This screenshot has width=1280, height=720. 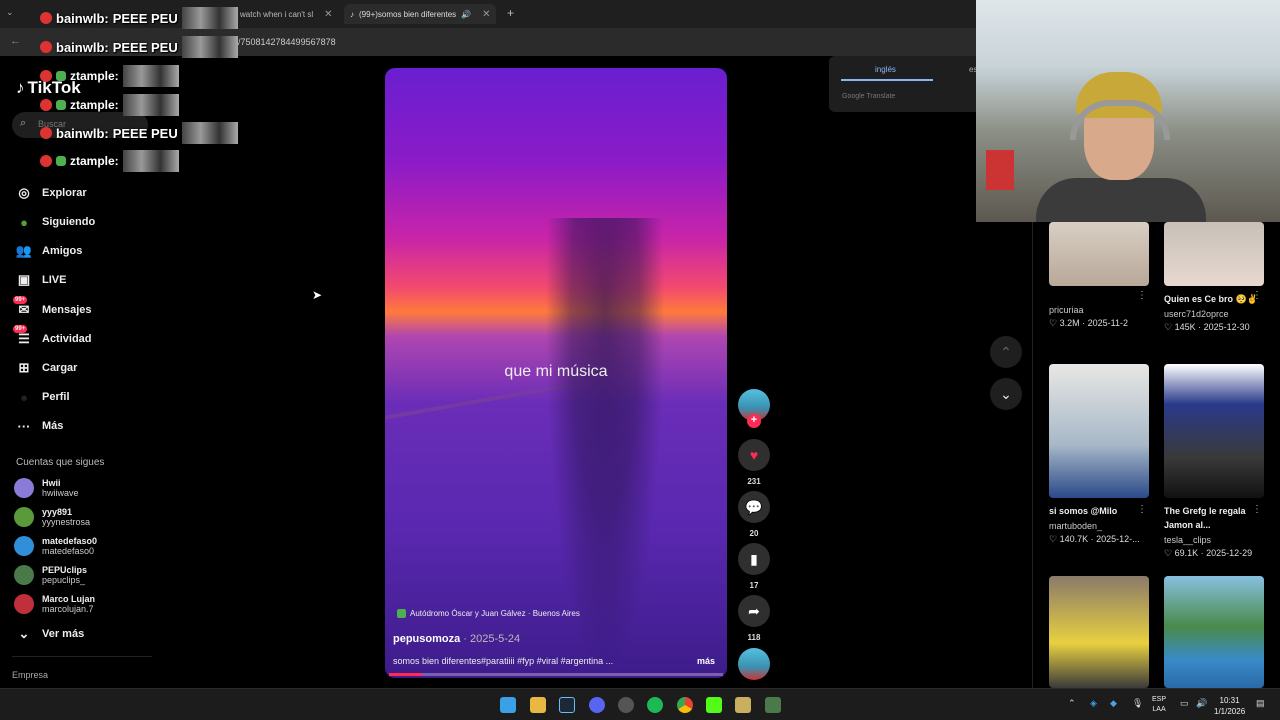 What do you see at coordinates (1099, 511) in the screenshot?
I see `card-title: si somos @Milo` at bounding box center [1099, 511].